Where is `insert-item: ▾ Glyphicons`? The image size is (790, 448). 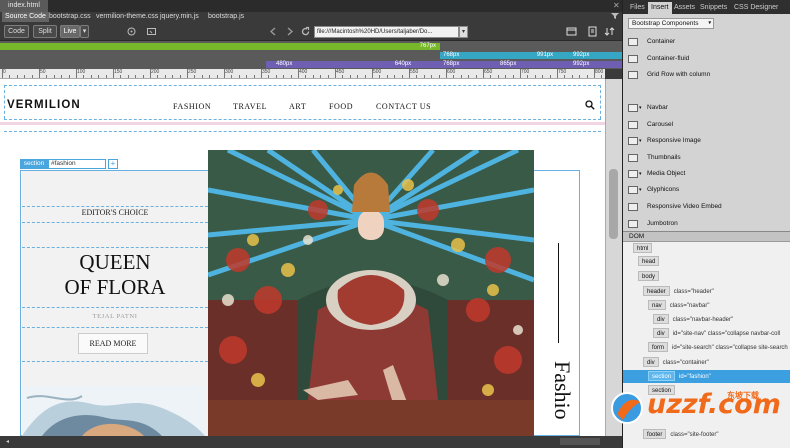 insert-item: ▾ Glyphicons is located at coordinates (706, 190).